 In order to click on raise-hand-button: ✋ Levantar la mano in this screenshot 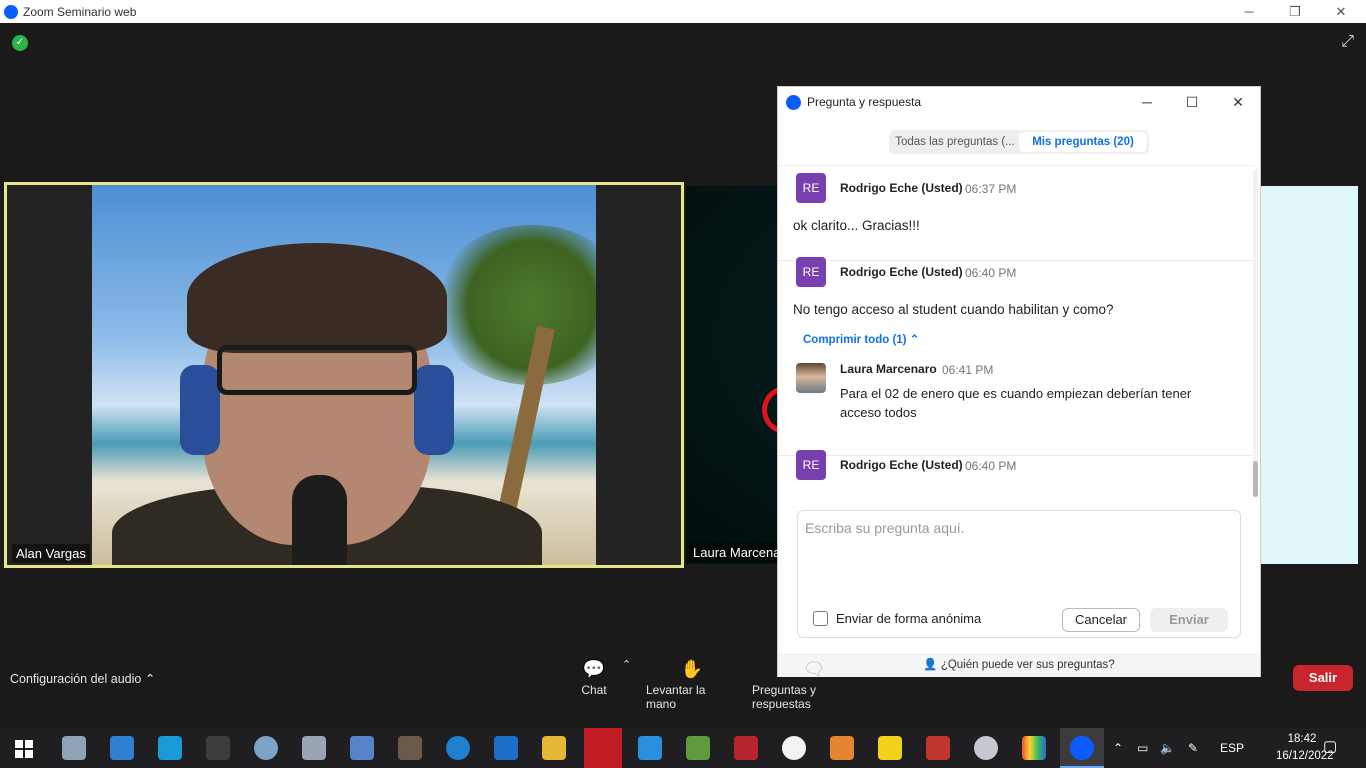, I will do `click(692, 683)`.